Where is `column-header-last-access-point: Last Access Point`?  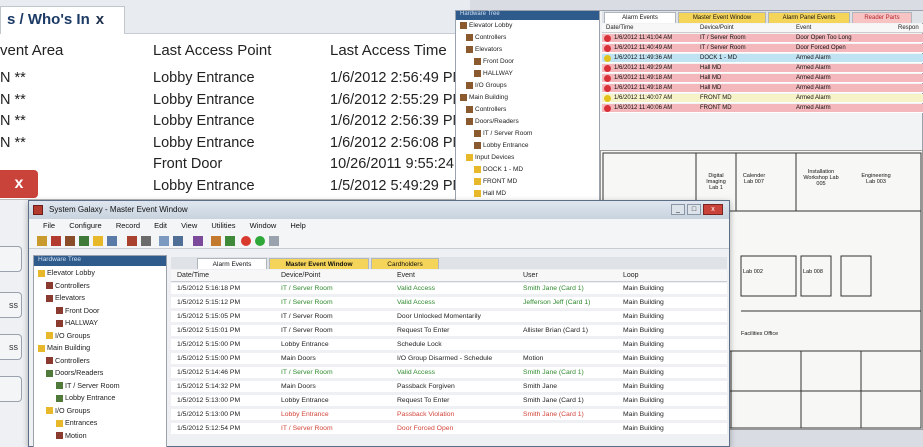
column-header-last-access-point: Last Access Point is located at coordinates (212, 50).